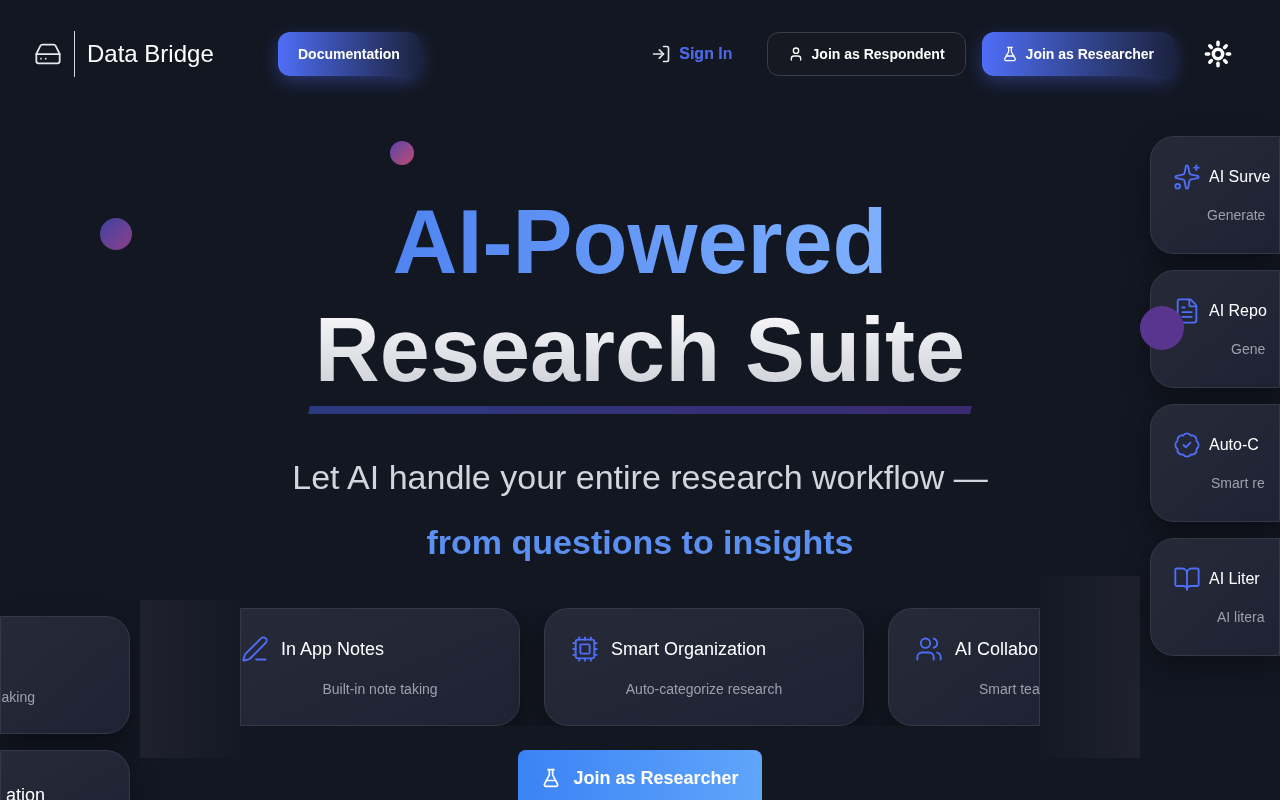  What do you see at coordinates (640, 542) in the screenshot?
I see `hero-highlight: from questions to insights` at bounding box center [640, 542].